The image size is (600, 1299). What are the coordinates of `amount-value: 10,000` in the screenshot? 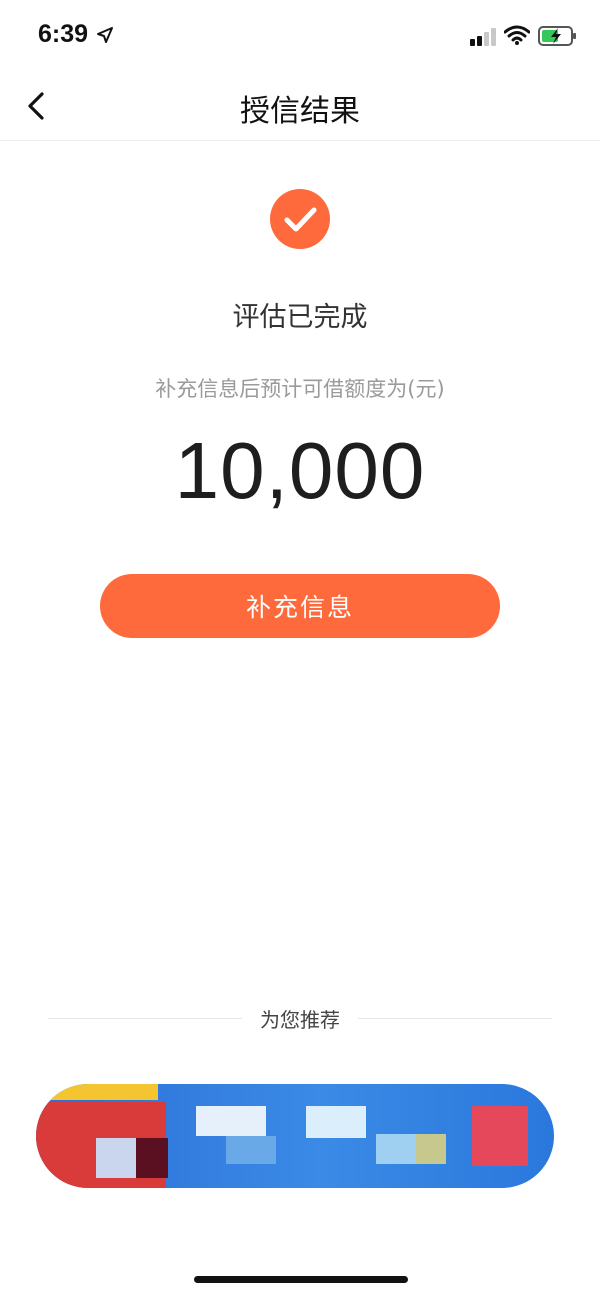 It's located at (300, 470).